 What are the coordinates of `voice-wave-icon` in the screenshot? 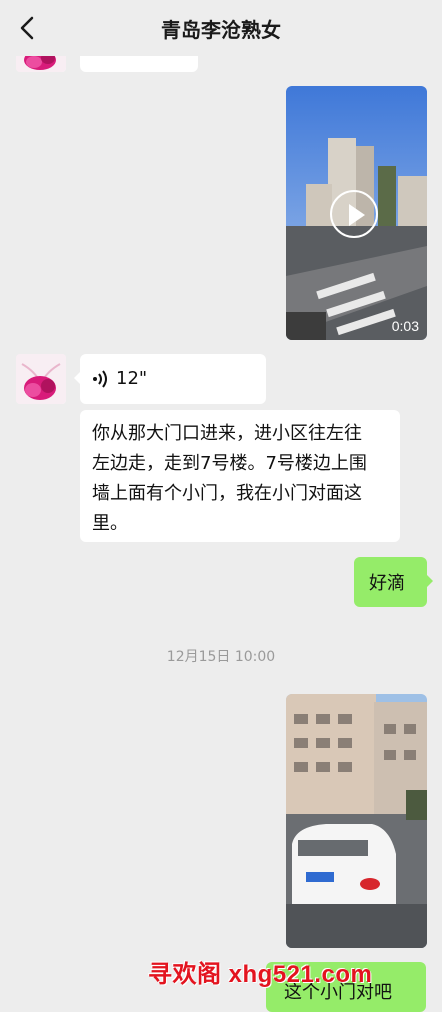 It's located at (100, 381).